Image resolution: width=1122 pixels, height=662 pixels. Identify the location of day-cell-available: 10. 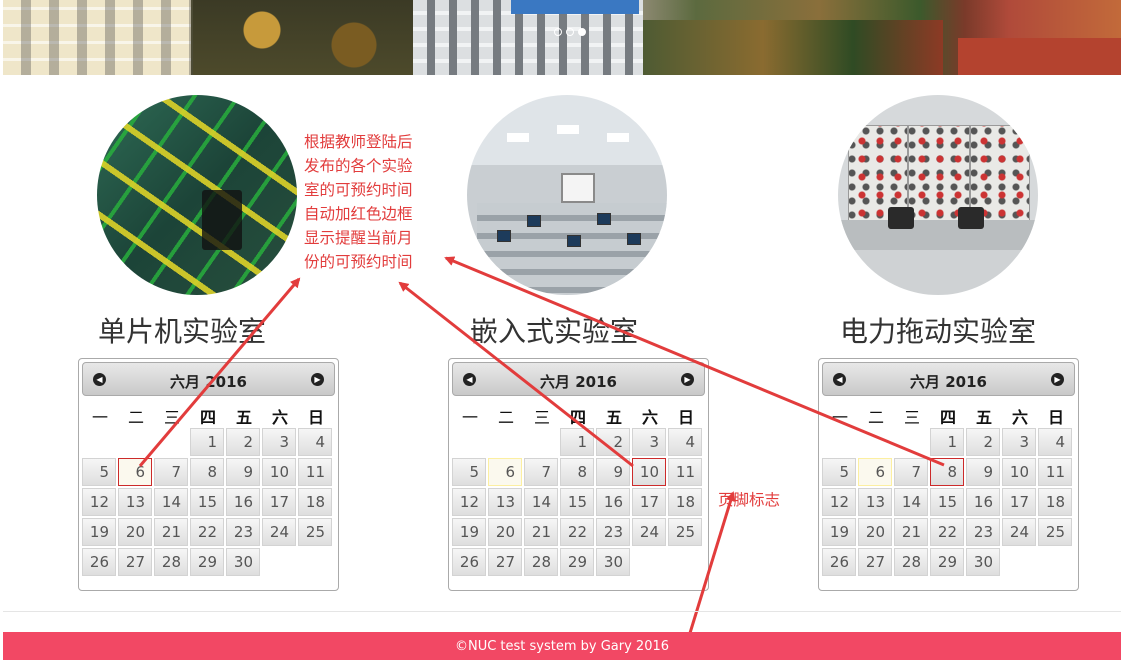
(649, 472).